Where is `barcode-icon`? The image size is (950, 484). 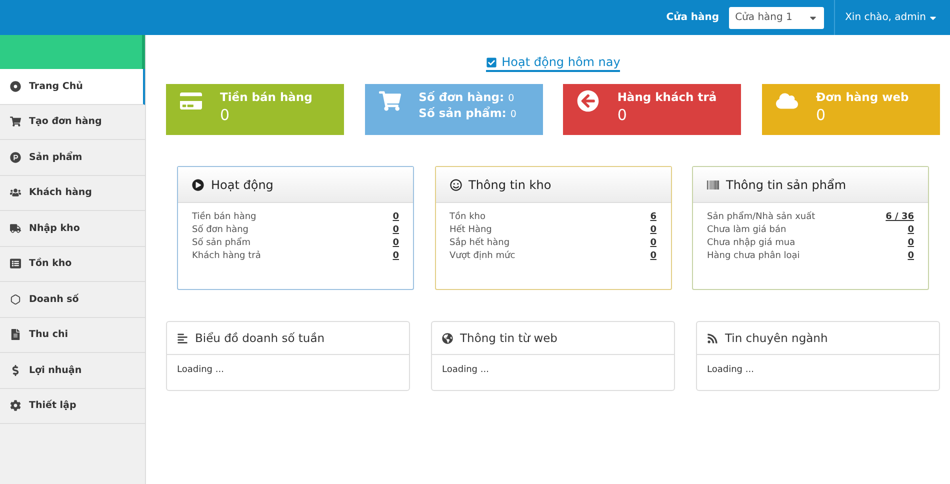
barcode-icon is located at coordinates (713, 184).